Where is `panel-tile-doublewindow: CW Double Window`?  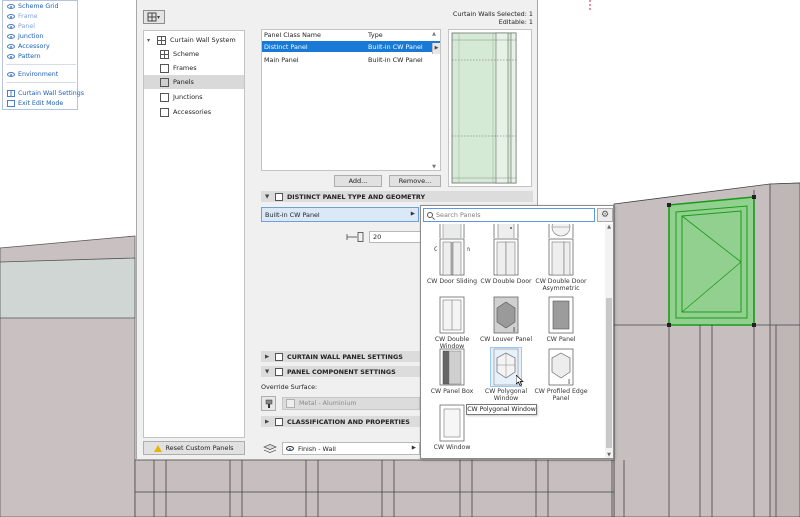
panel-tile-doublewindow: CW Double Window is located at coordinates (452, 323).